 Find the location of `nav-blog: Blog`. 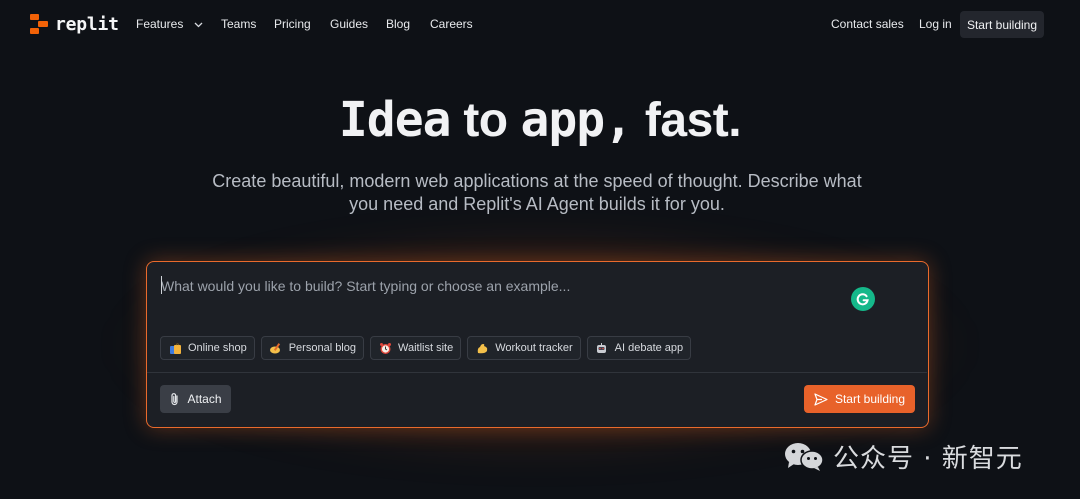

nav-blog: Blog is located at coordinates (398, 24).